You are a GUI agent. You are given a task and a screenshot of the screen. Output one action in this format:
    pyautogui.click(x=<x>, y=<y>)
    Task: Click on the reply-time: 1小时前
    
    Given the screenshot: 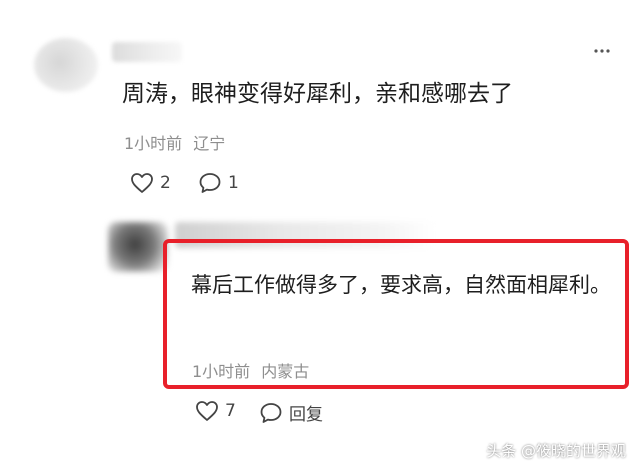 What is the action you would take?
    pyautogui.click(x=221, y=371)
    